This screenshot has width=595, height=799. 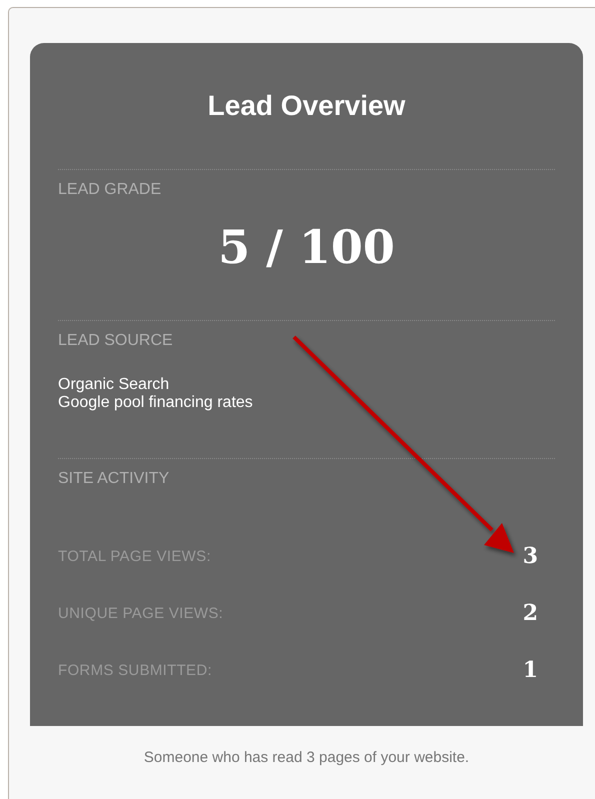 What do you see at coordinates (114, 385) in the screenshot?
I see `source-line: Organic Search` at bounding box center [114, 385].